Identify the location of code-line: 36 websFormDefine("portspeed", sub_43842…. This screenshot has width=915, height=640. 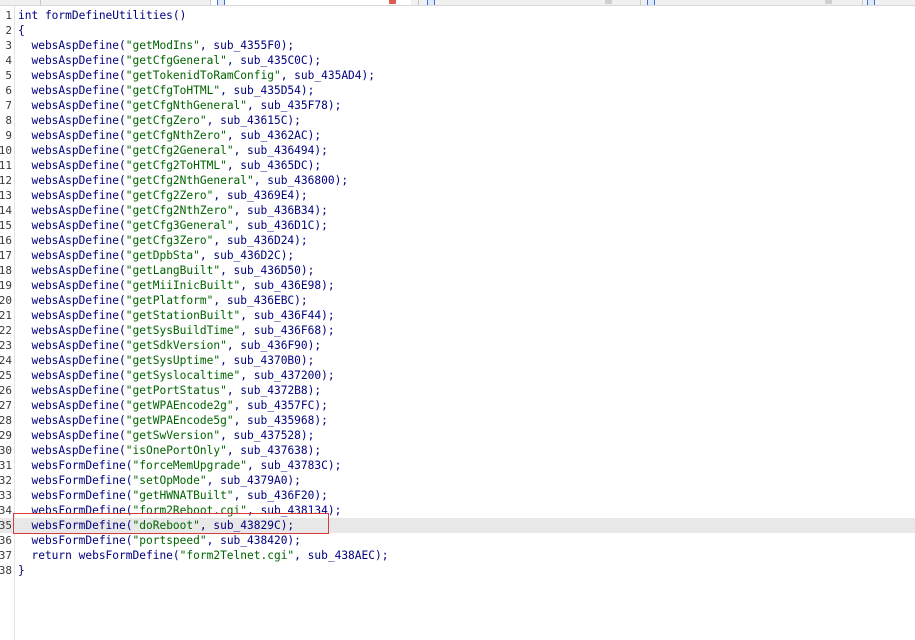
(457, 540).